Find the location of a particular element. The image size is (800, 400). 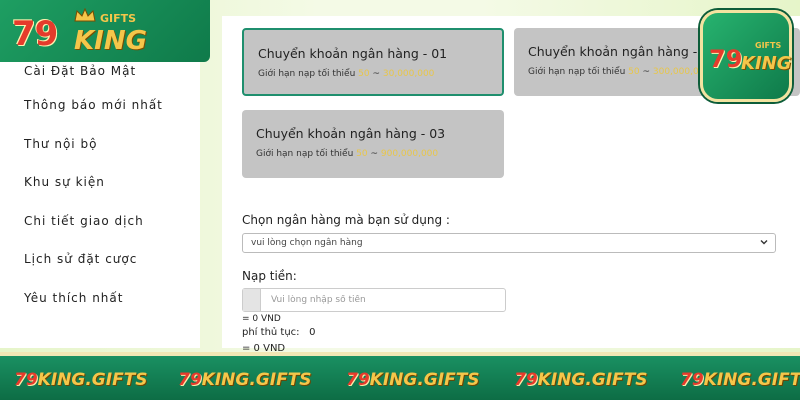

brand-logo-number: 79 is located at coordinates (35, 34).